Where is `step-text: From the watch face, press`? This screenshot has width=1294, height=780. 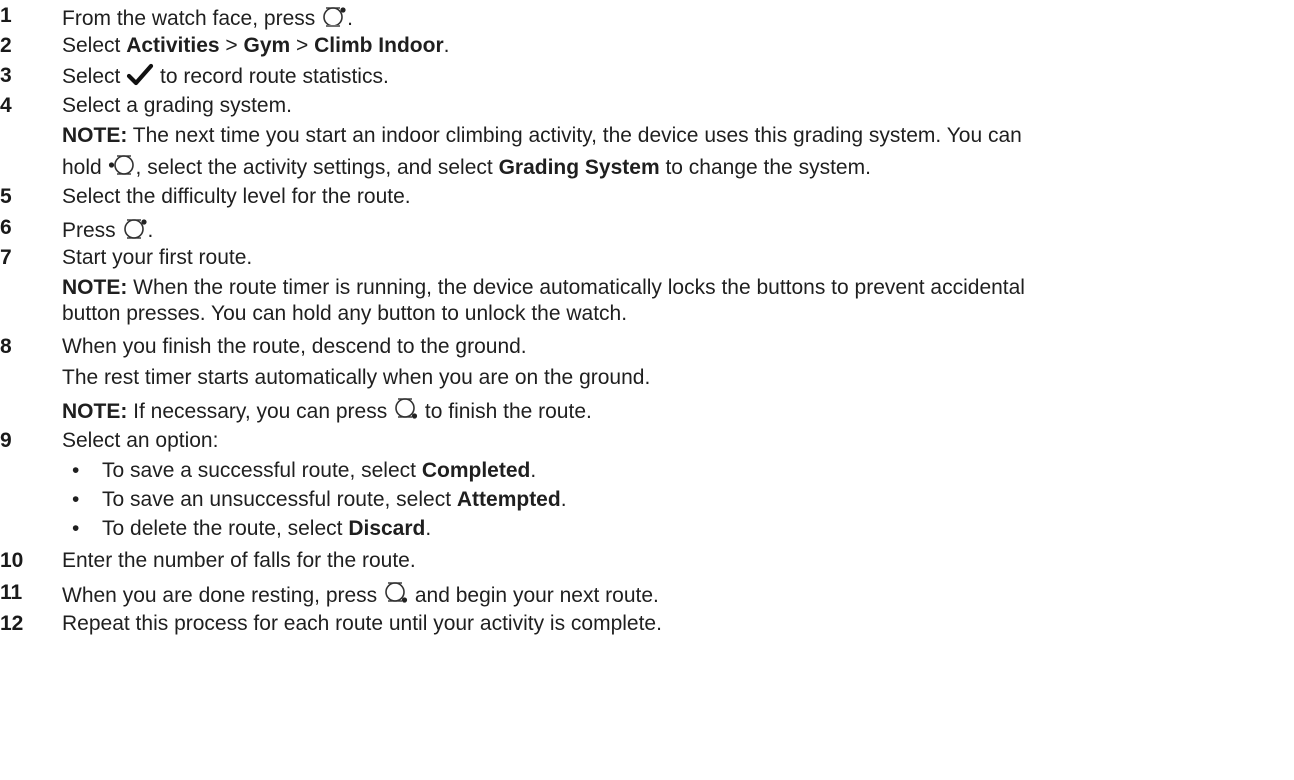 step-text: From the watch face, press is located at coordinates (192, 18).